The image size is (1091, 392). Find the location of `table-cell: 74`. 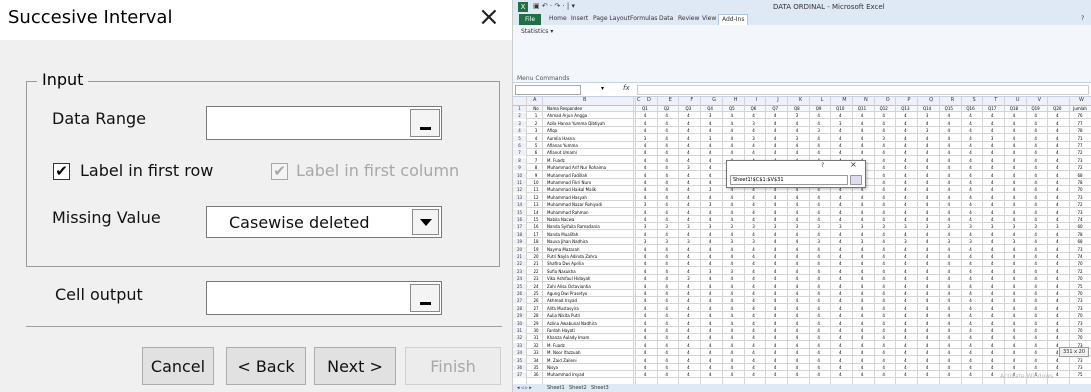

table-cell: 74 is located at coordinates (1080, 220).